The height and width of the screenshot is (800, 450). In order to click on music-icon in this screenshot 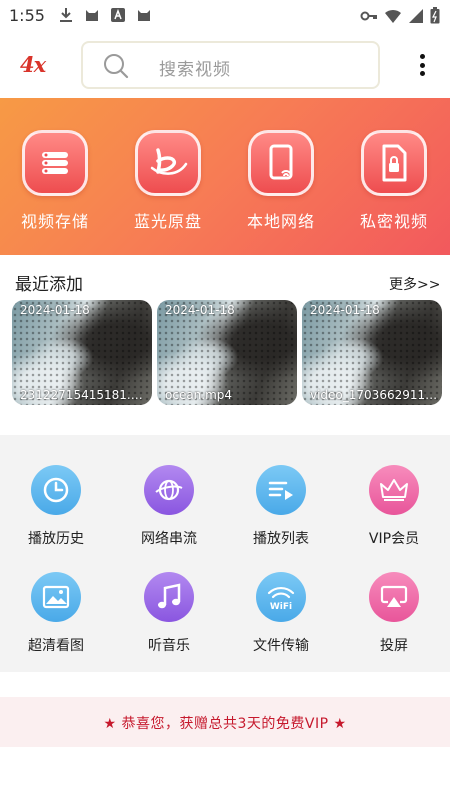, I will do `click(169, 597)`.